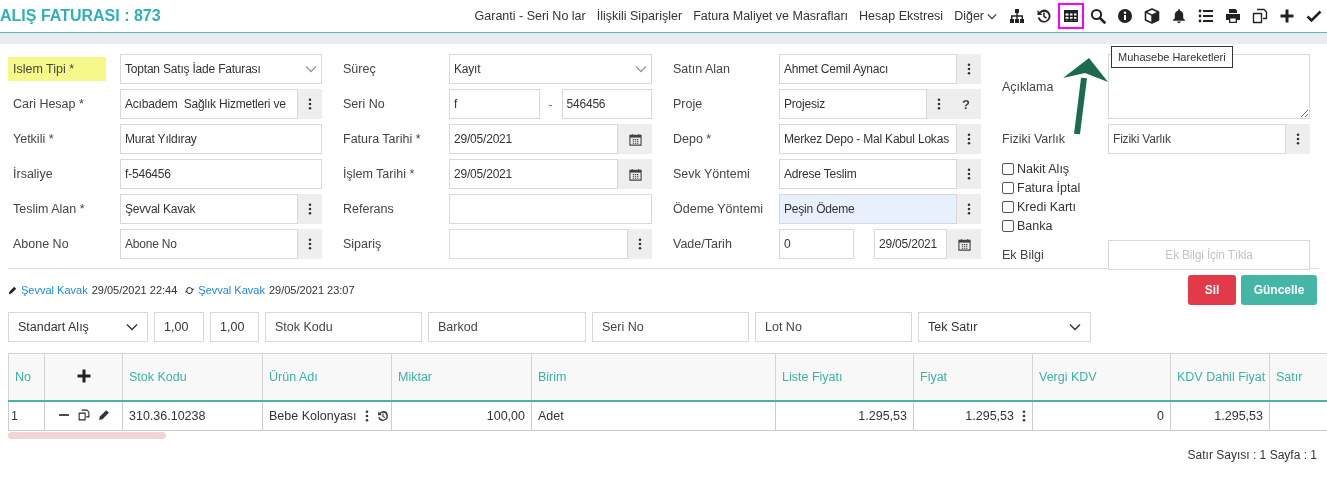 The image size is (1327, 478). I want to click on field-label: Fiziki Varlık, so click(1033, 139).